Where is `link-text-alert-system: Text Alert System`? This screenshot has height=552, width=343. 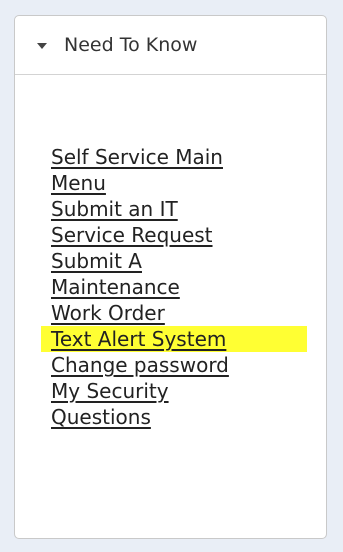 link-text-alert-system: Text Alert System is located at coordinates (174, 339).